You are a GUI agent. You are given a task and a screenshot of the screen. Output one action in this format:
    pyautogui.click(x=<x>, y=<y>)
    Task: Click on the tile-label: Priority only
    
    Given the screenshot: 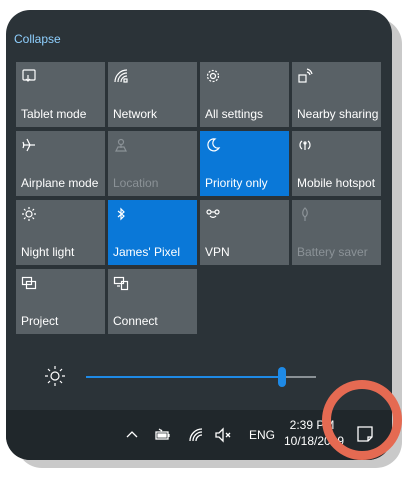 What is the action you would take?
    pyautogui.click(x=236, y=183)
    